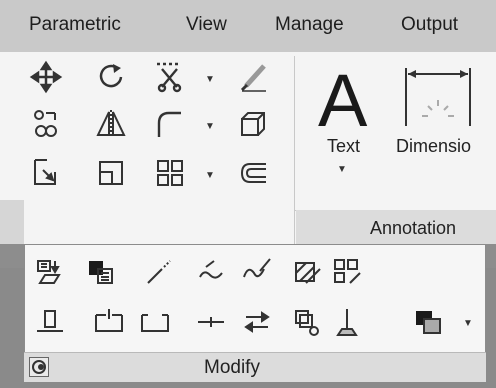 The image size is (496, 388). I want to click on move-icon, so click(46, 77).